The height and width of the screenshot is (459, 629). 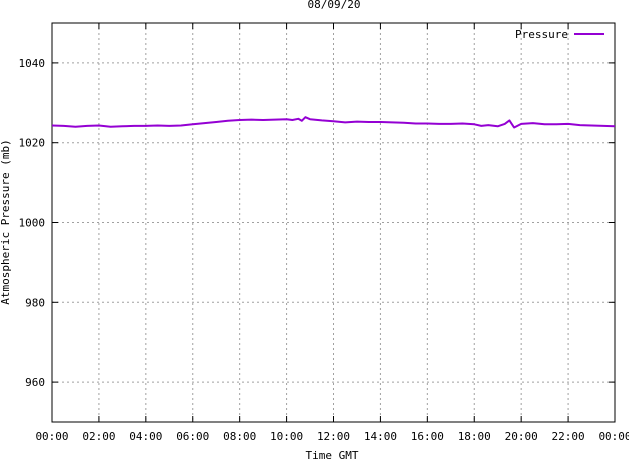 I want to click on y-axis-title: Atmospheric Pressure (mb), so click(x=6, y=222).